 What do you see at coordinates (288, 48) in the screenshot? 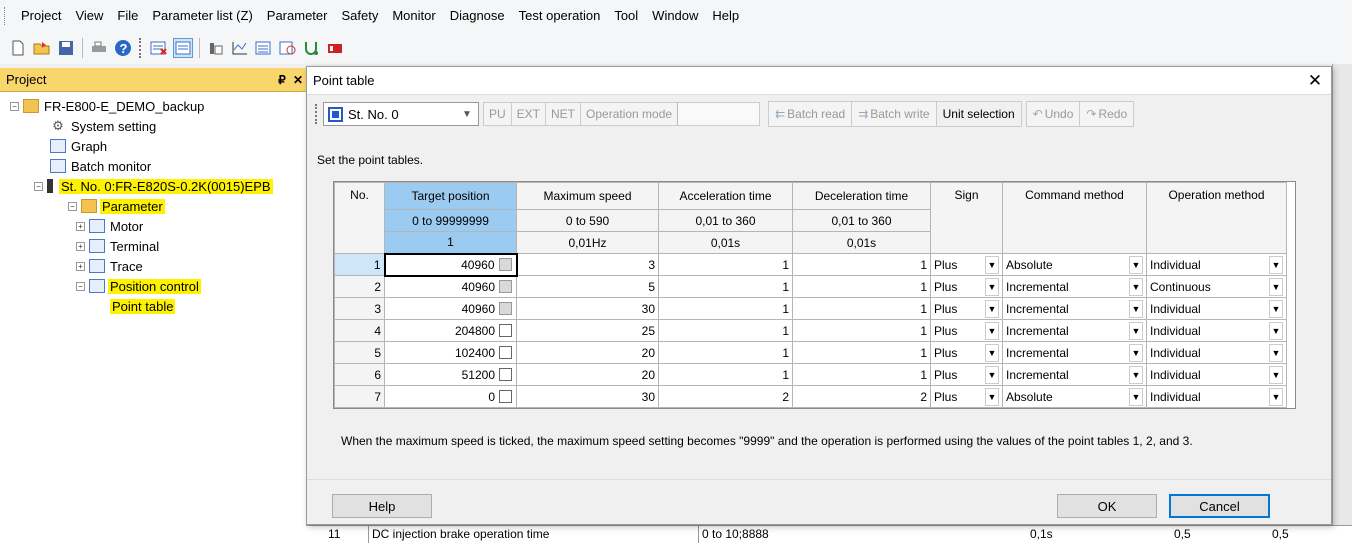
I see `compare-icon` at bounding box center [288, 48].